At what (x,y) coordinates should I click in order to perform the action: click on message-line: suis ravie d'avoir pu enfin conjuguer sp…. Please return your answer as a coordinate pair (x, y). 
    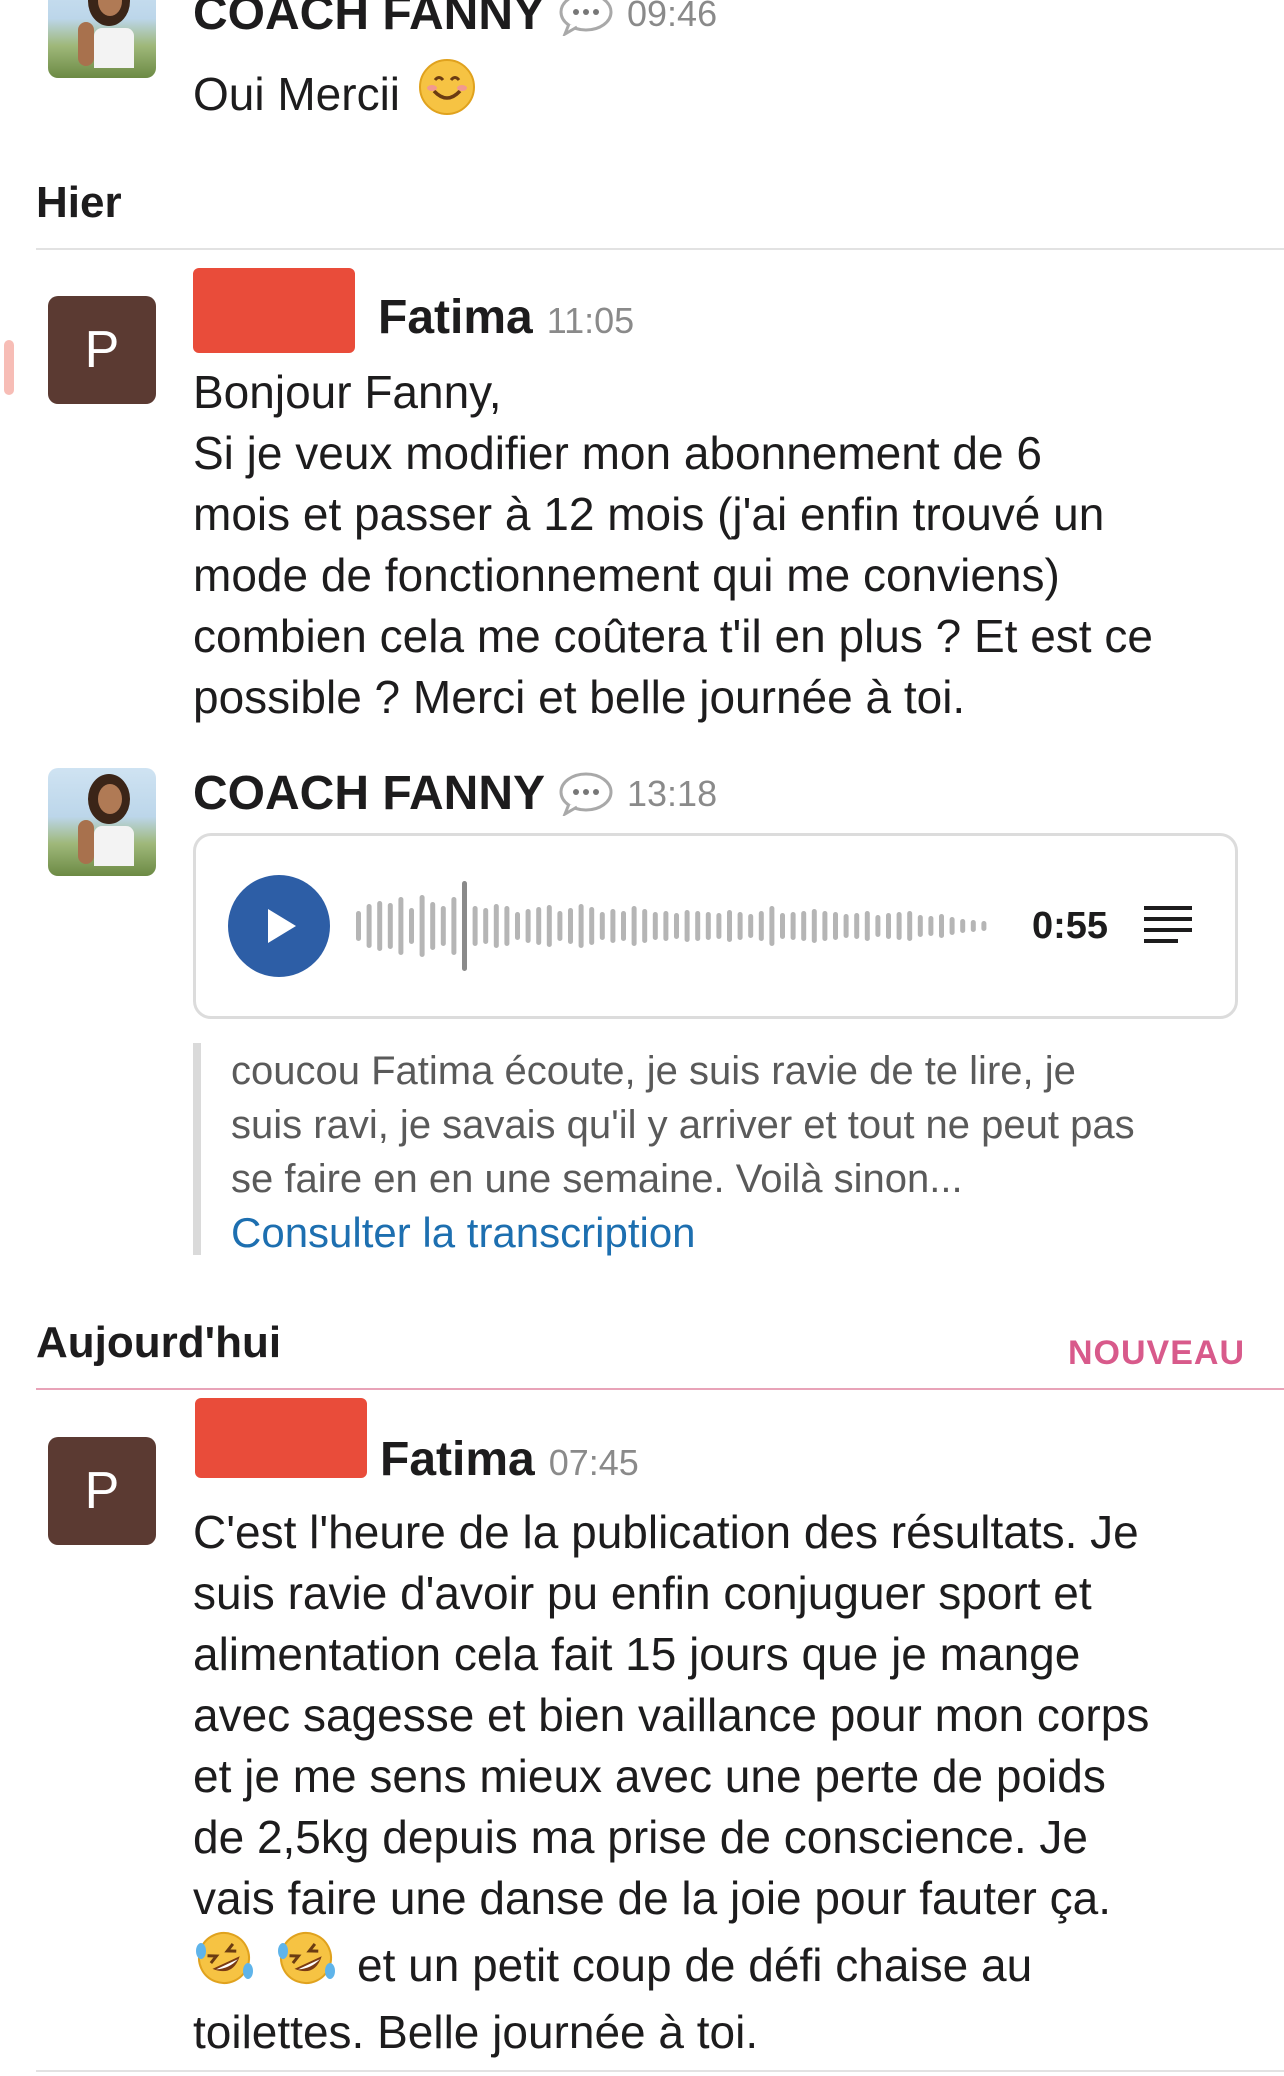
    Looking at the image, I should click on (642, 1593).